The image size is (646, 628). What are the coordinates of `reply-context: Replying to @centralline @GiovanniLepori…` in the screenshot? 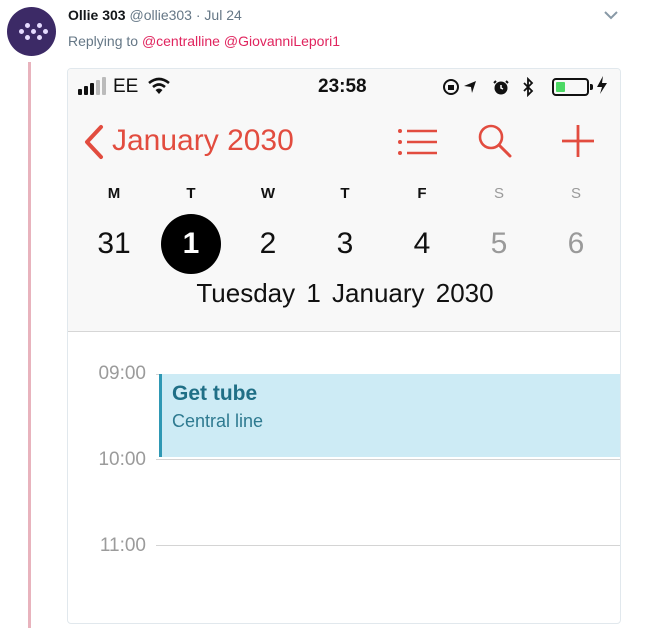 It's located at (204, 41).